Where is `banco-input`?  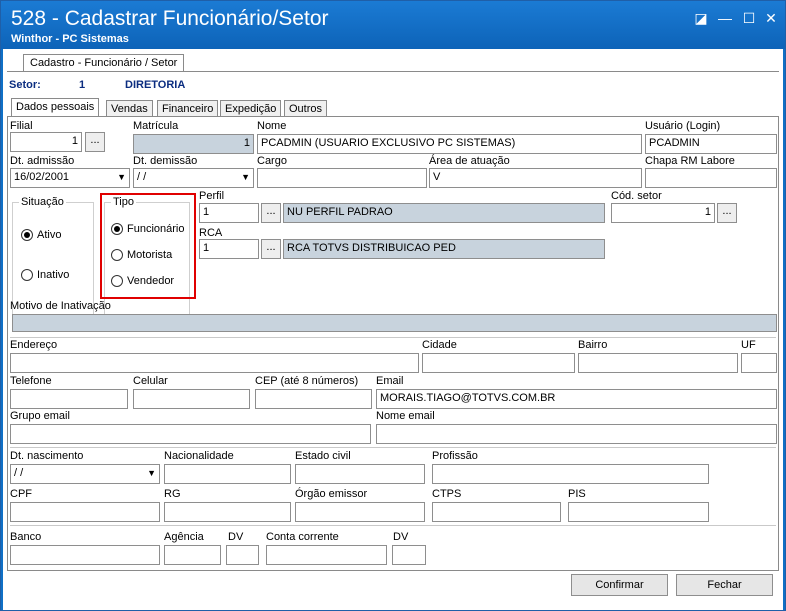 banco-input is located at coordinates (85, 555).